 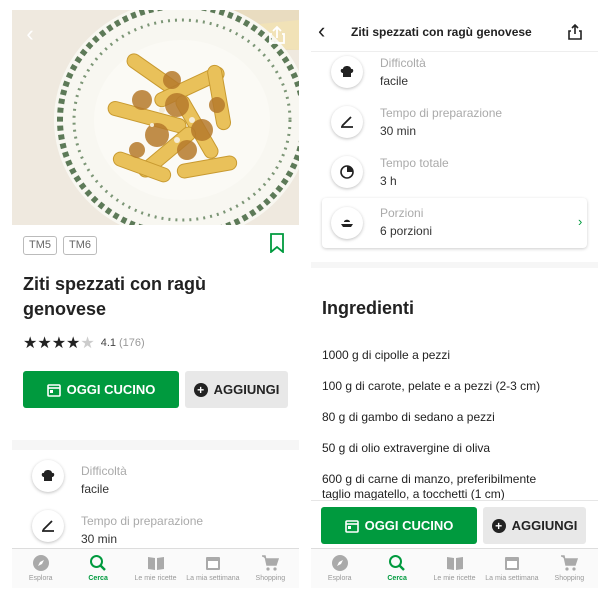 What do you see at coordinates (408, 417) in the screenshot?
I see `ingredient-item: 80 g di gambo di sedano a pezzi` at bounding box center [408, 417].